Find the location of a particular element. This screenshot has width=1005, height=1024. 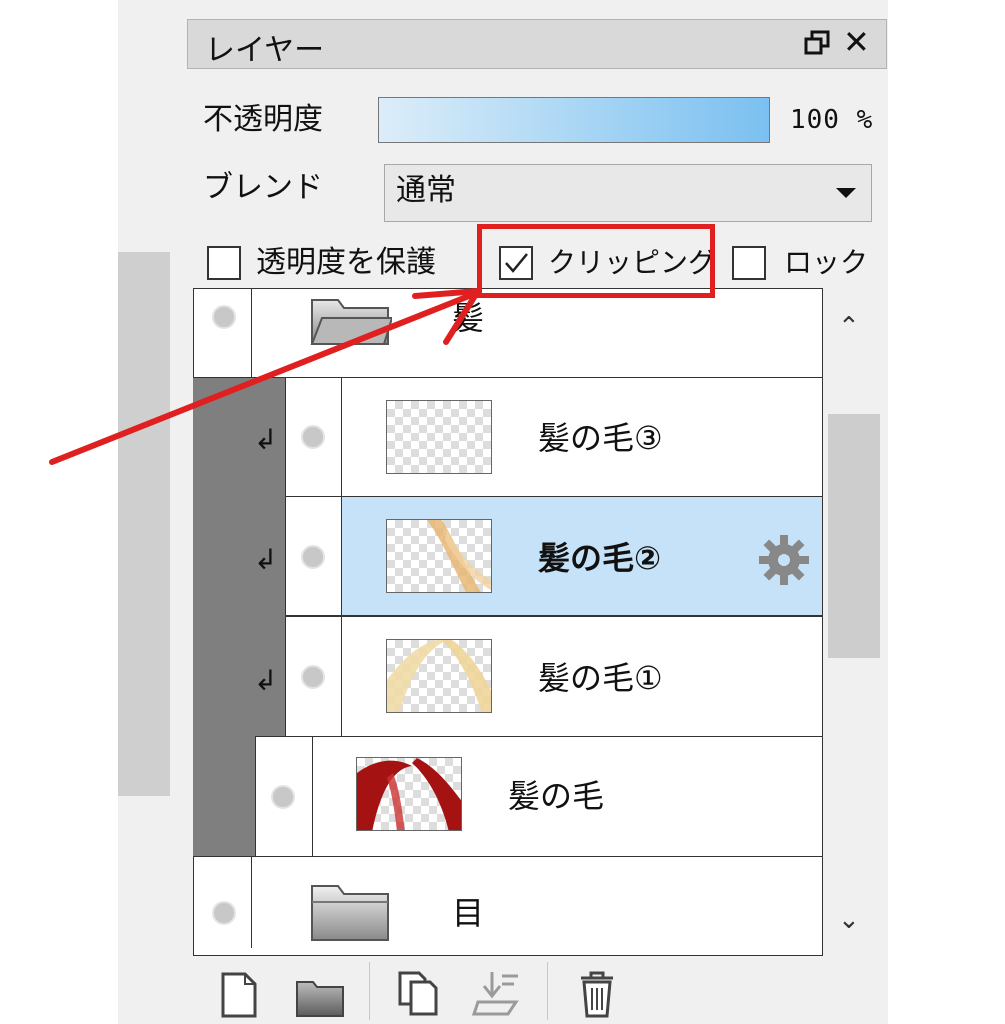

annotation-highlight-box is located at coordinates (596, 261).